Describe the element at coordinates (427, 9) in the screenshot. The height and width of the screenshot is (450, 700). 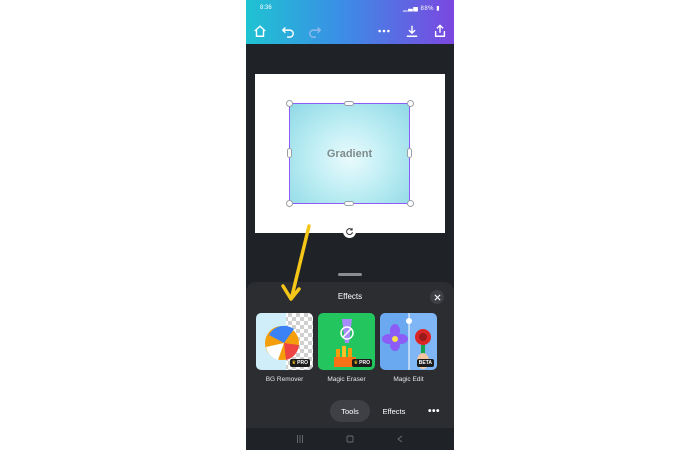
I see `battery-text: 88%` at that location.